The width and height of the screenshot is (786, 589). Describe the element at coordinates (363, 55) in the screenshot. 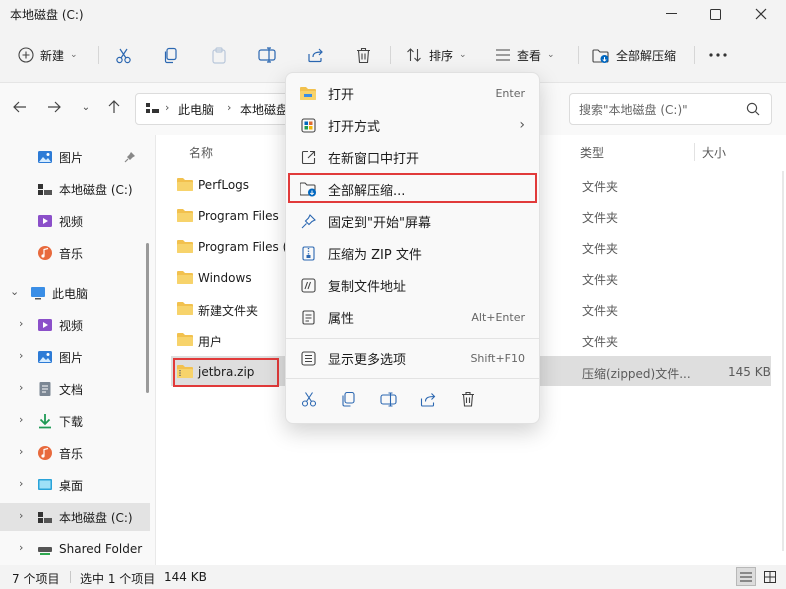

I see `delete-button` at that location.